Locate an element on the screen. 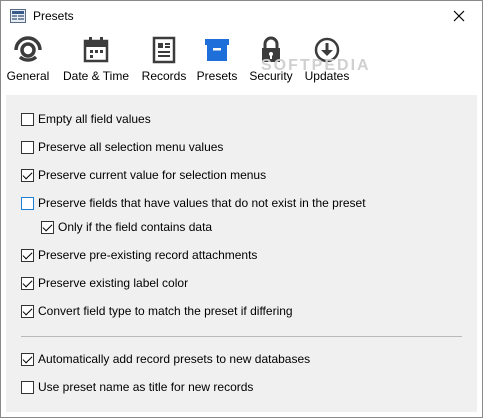 The height and width of the screenshot is (418, 483). option-use-preset-name-as-title: Use preset name as title for new records is located at coordinates (137, 387).